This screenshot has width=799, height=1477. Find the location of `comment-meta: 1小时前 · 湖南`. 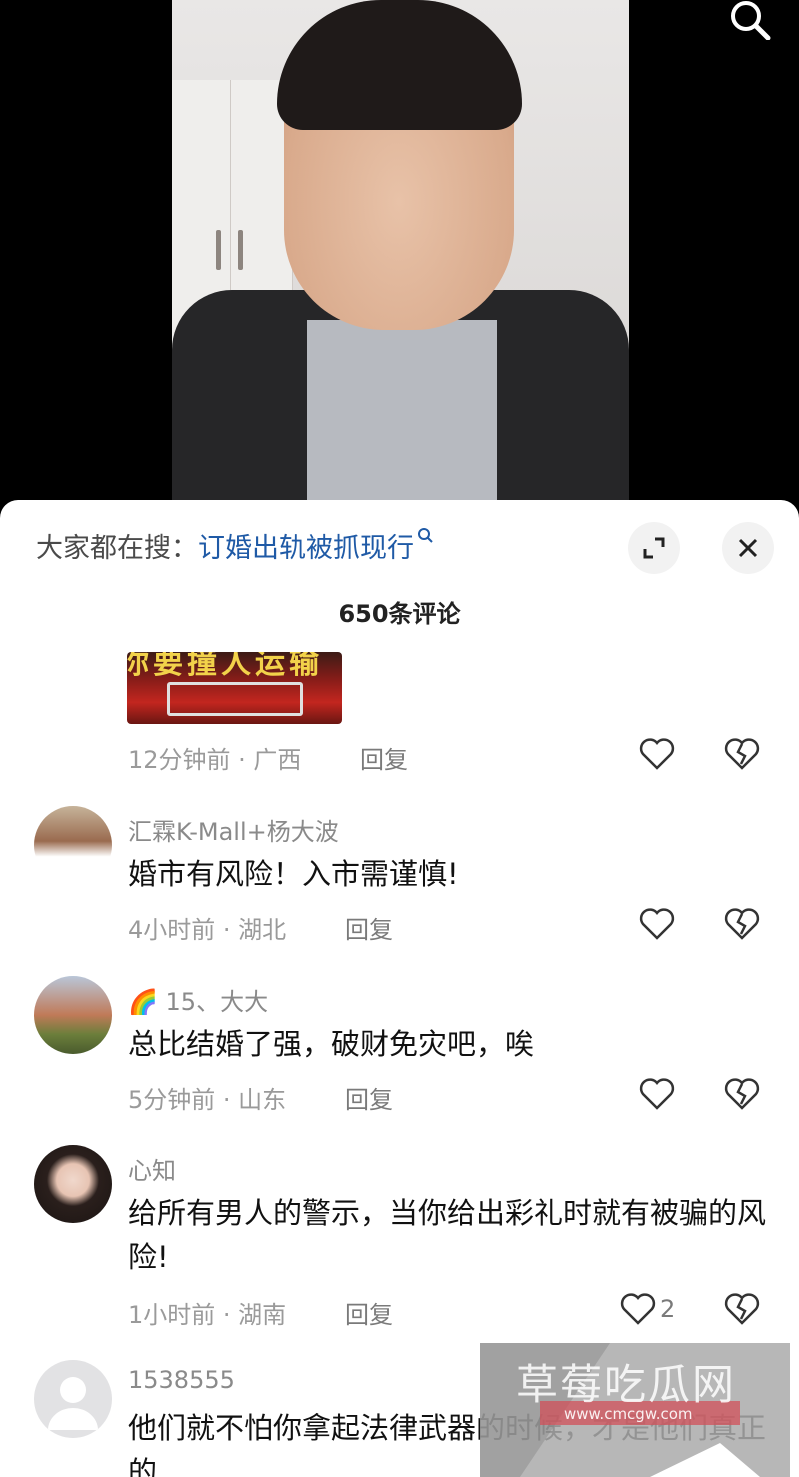

comment-meta: 1小时前 · 湖南 is located at coordinates (207, 1315).